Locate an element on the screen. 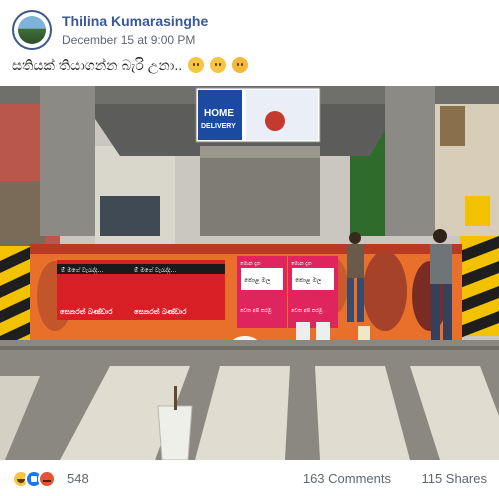 The image size is (499, 496). post-text: සතියක් තියාගන්න බැරි උනා.. is located at coordinates (130, 65).